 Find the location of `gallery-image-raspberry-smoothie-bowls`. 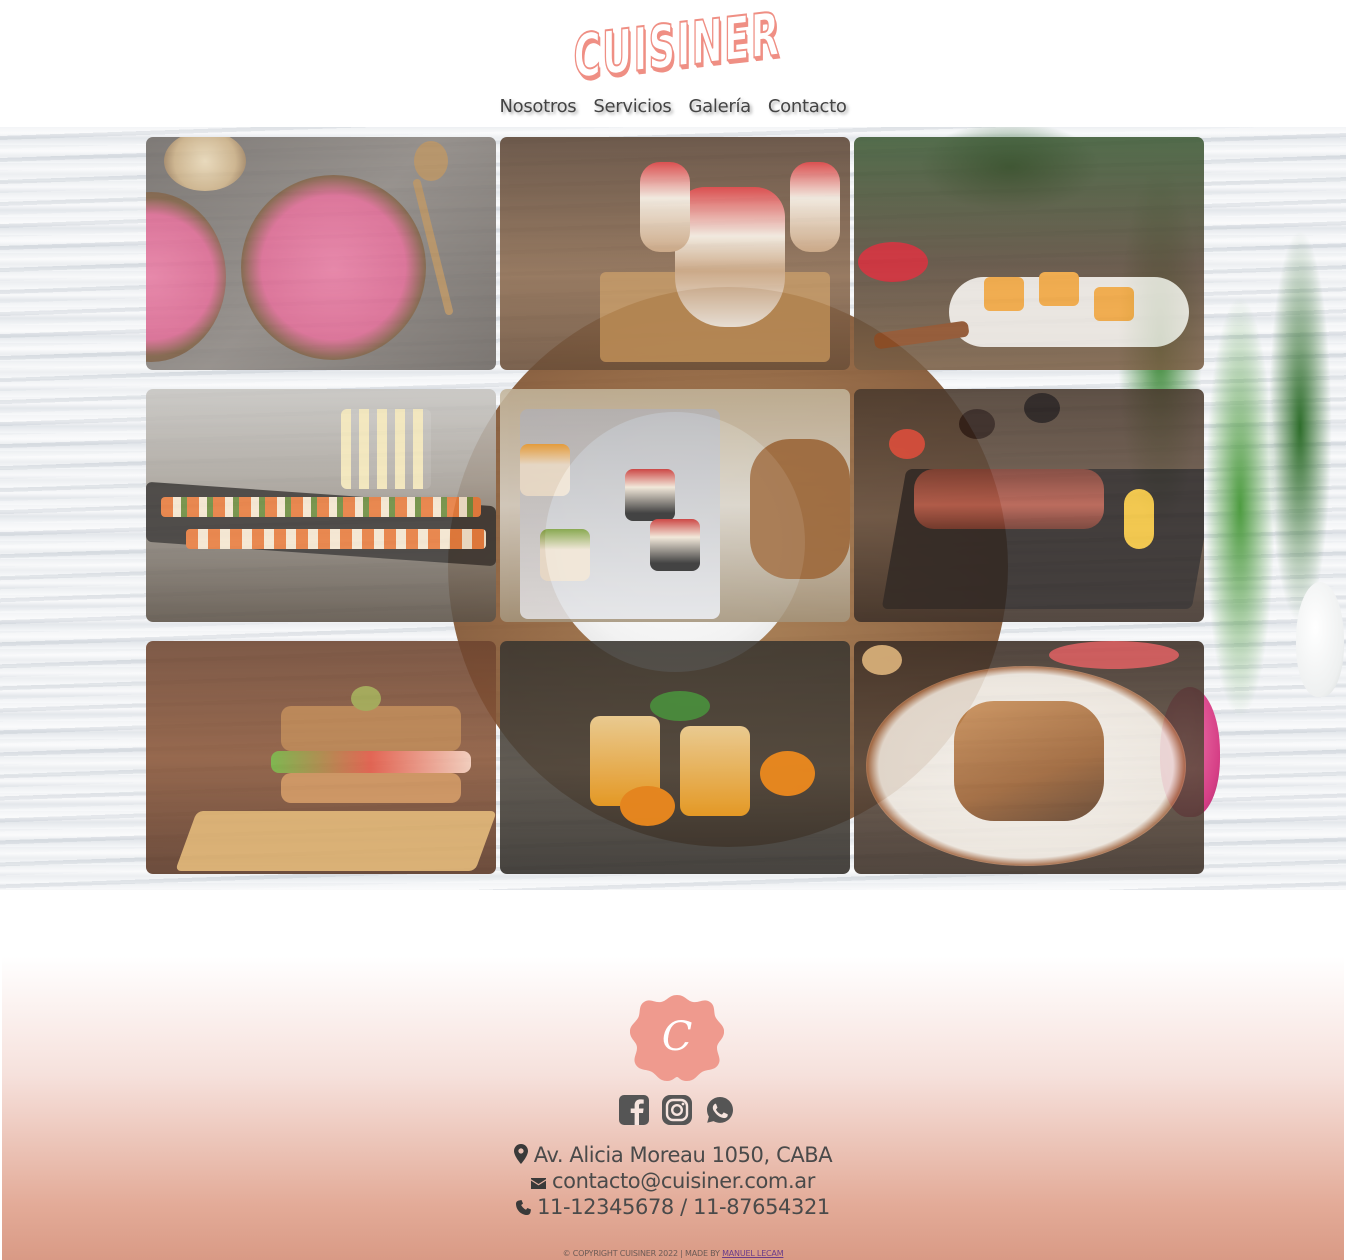

gallery-image-raspberry-smoothie-bowls is located at coordinates (321, 253).